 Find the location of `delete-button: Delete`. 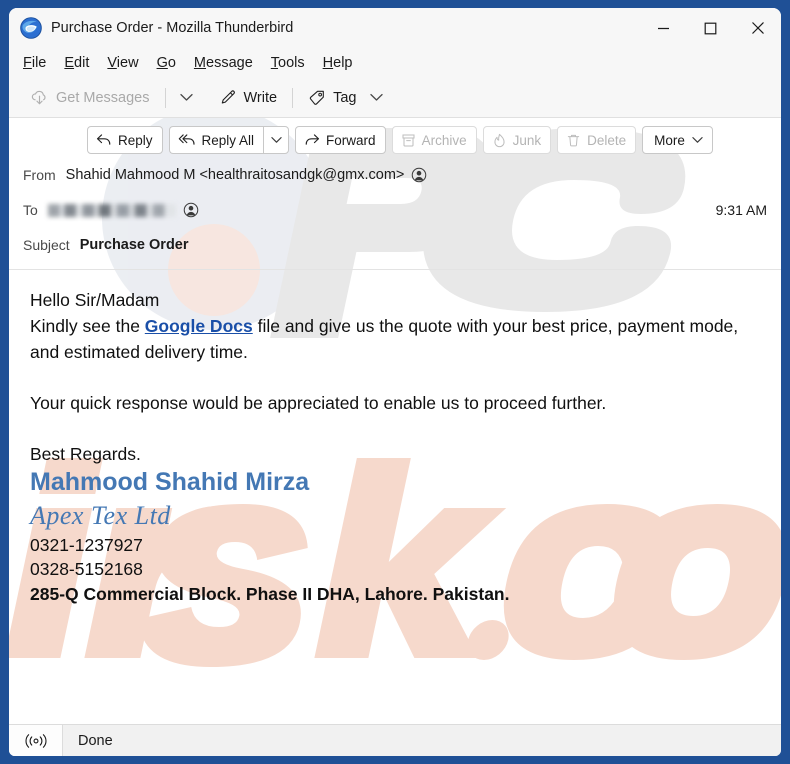

delete-button: Delete is located at coordinates (597, 140).